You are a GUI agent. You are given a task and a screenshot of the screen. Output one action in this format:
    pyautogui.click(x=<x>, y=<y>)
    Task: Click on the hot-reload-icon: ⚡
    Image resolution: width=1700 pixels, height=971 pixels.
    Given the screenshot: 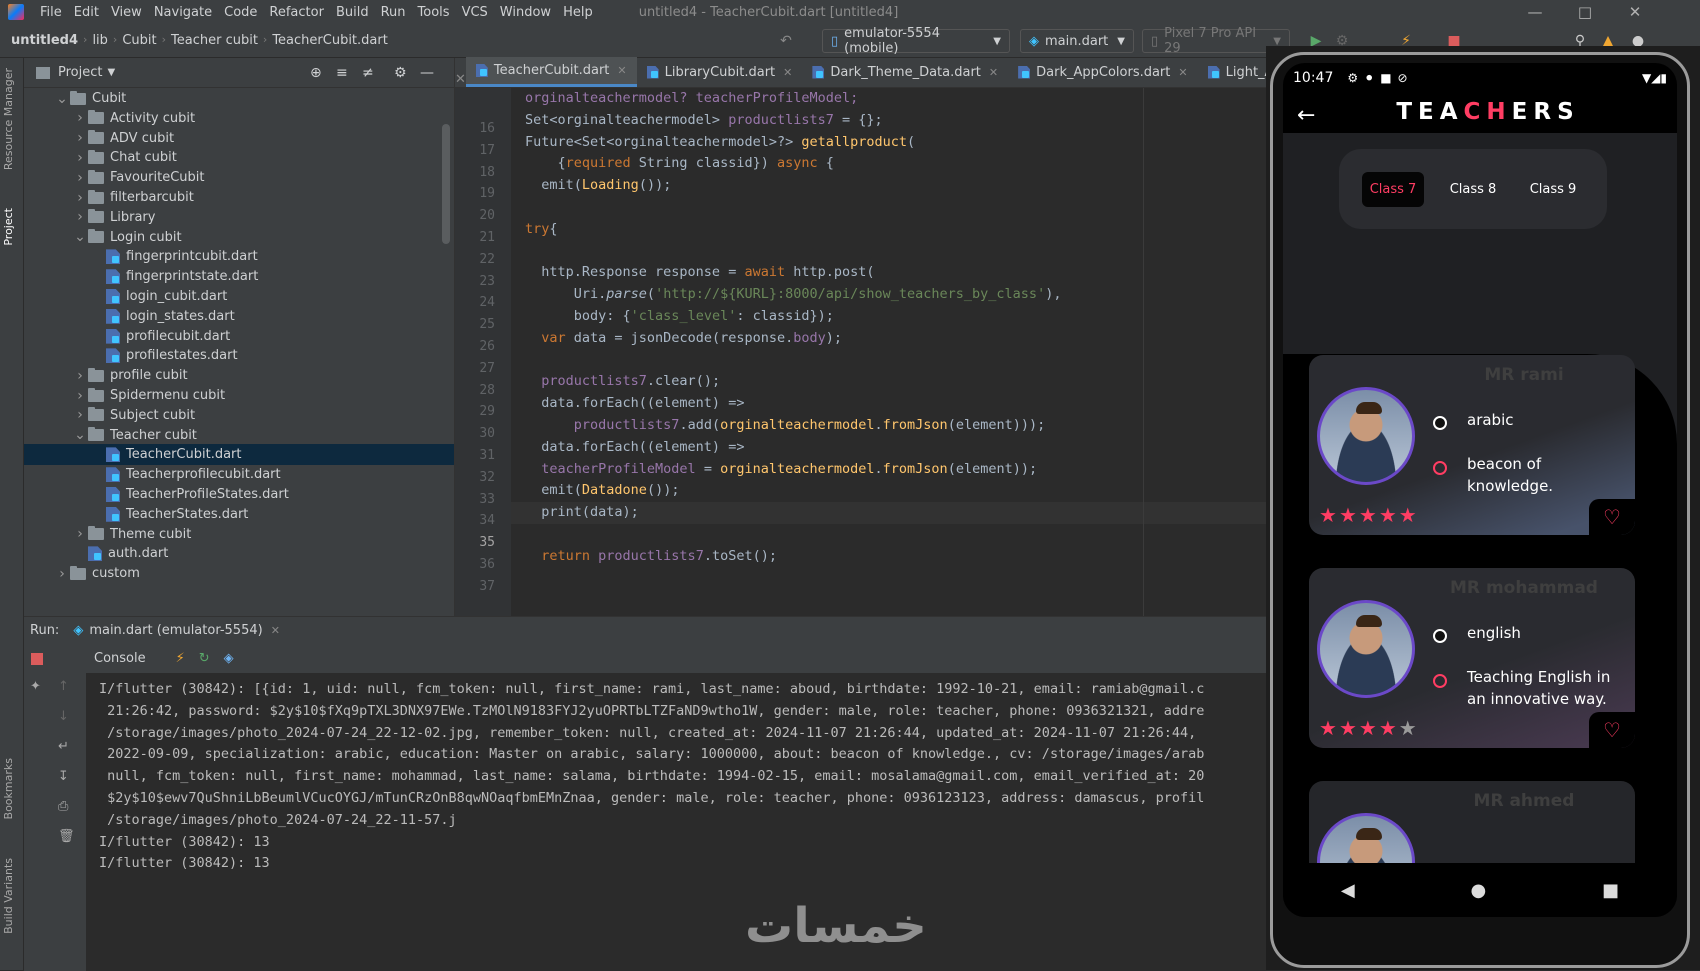 What is the action you would take?
    pyautogui.click(x=180, y=658)
    